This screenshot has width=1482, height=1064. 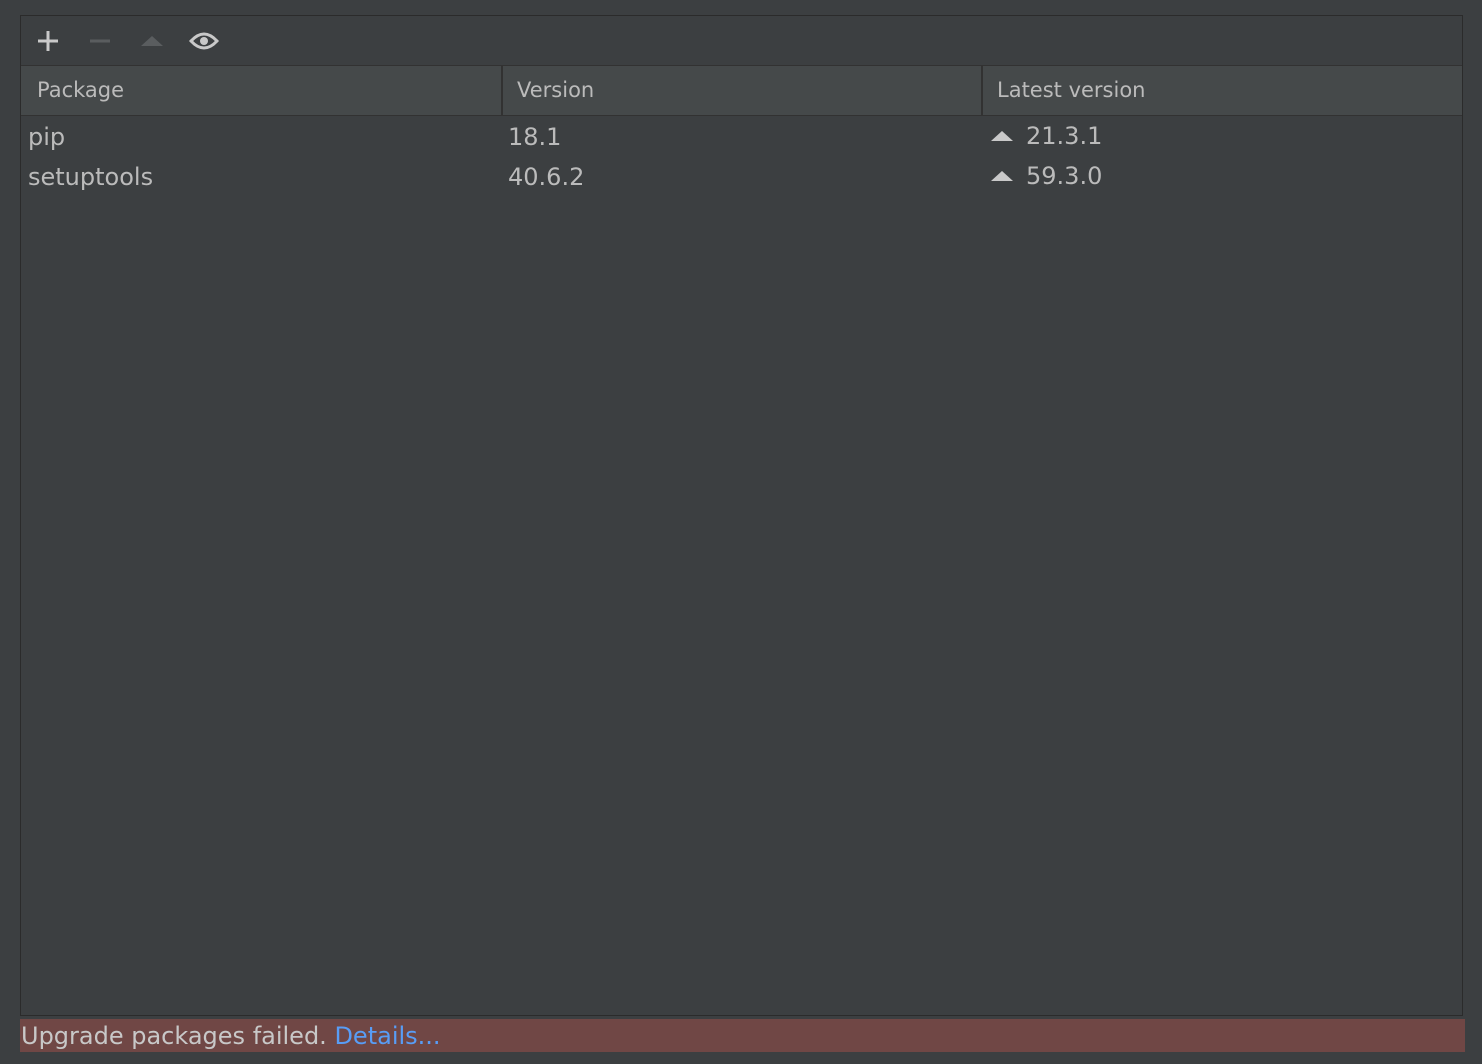 What do you see at coordinates (741, 176) in the screenshot?
I see `table-row: setuptools 40.6.2 59.3.0` at bounding box center [741, 176].